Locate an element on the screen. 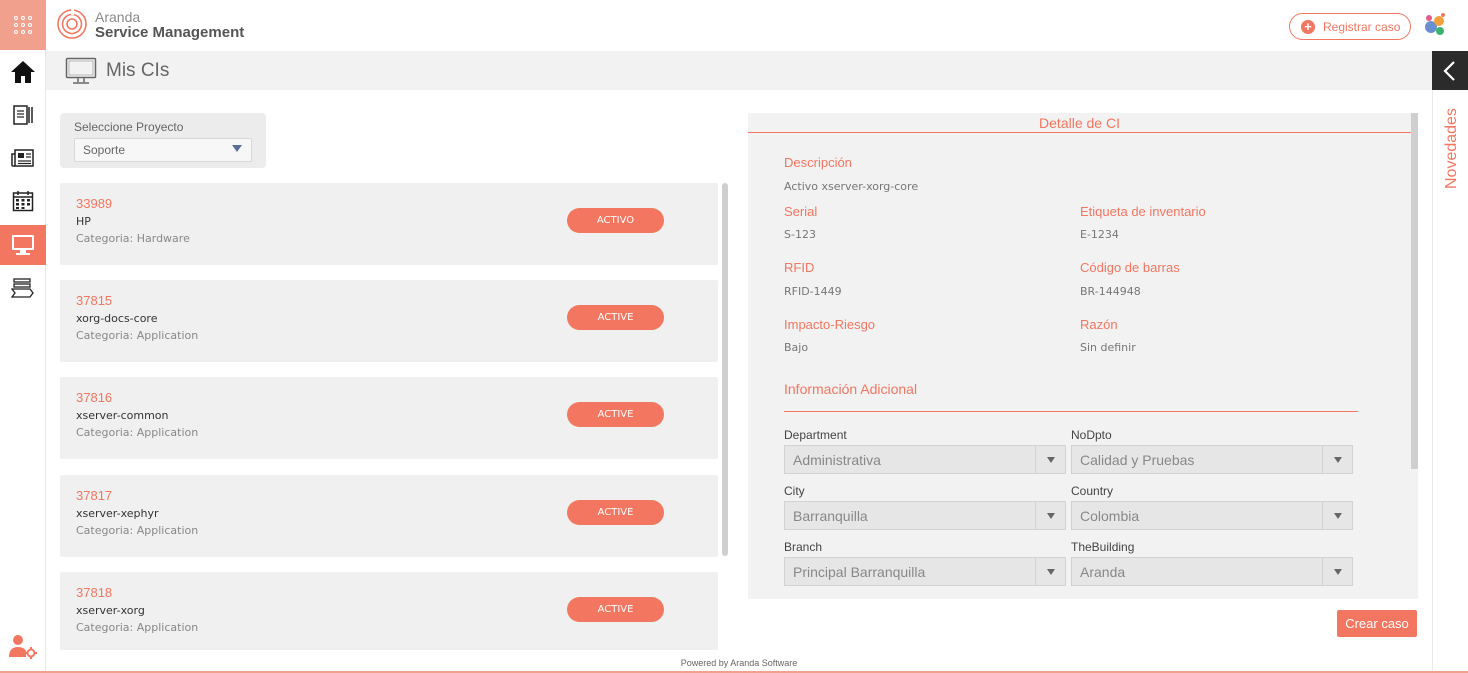  chevron-left-icon is located at coordinates (1449, 70).